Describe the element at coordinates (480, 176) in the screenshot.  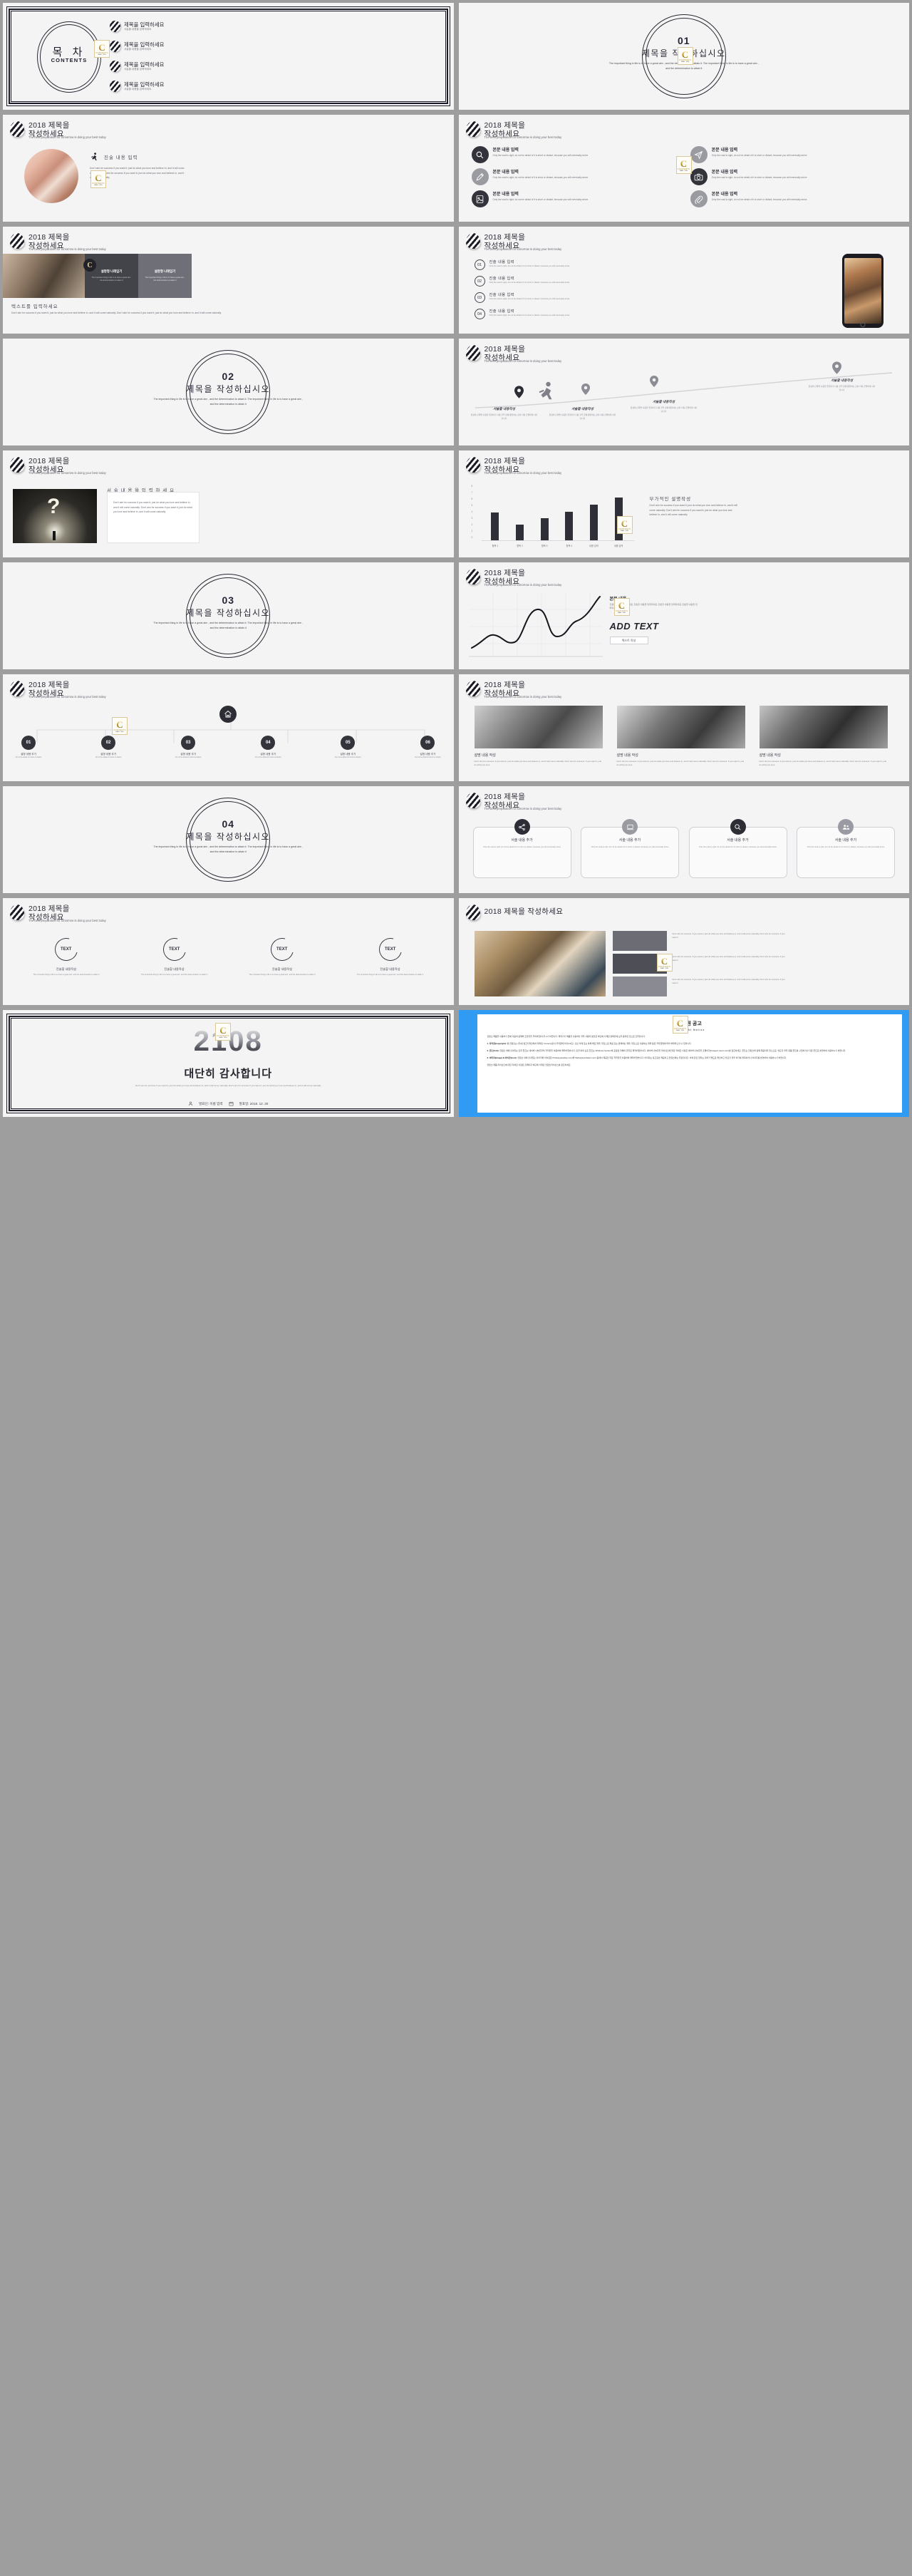
I see `pen-icon` at that location.